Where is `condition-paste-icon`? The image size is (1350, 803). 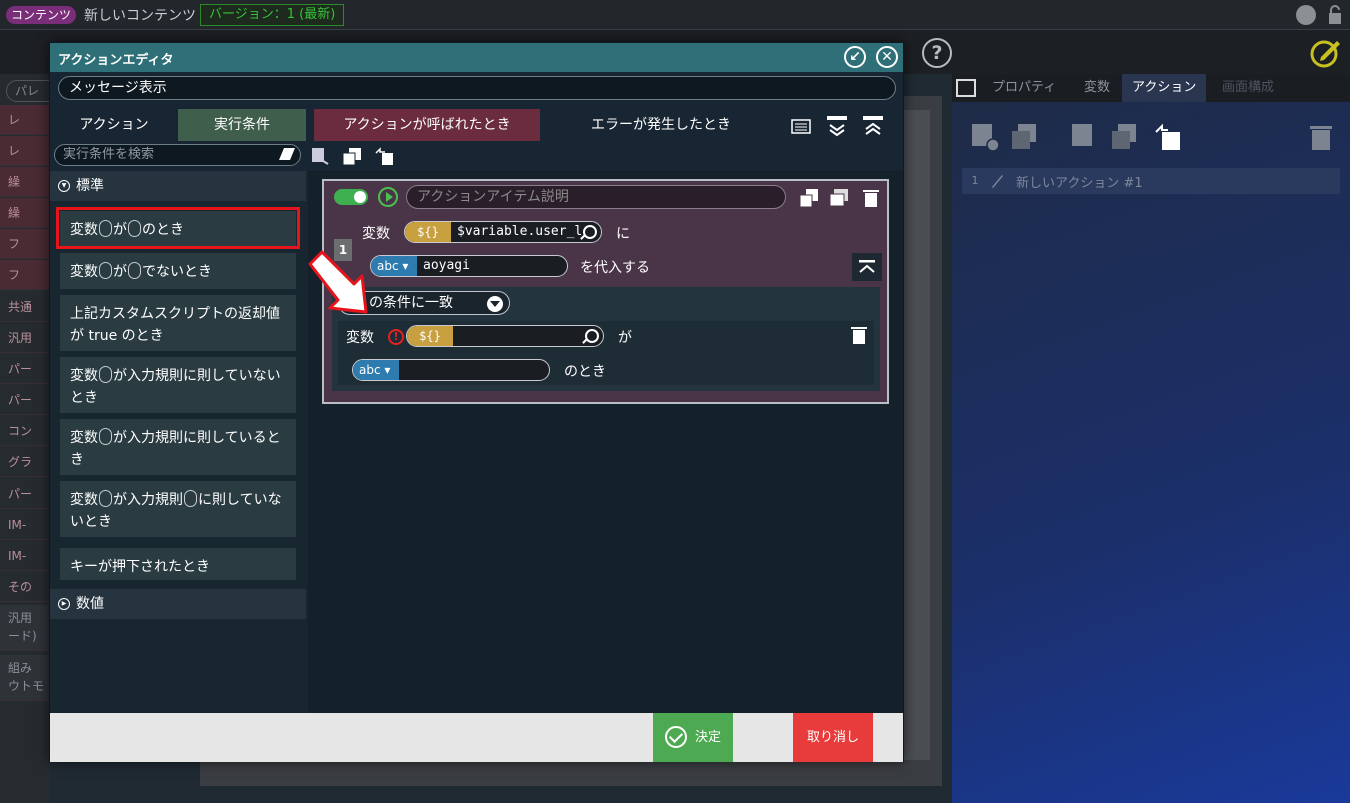
condition-paste-icon is located at coordinates (384, 156).